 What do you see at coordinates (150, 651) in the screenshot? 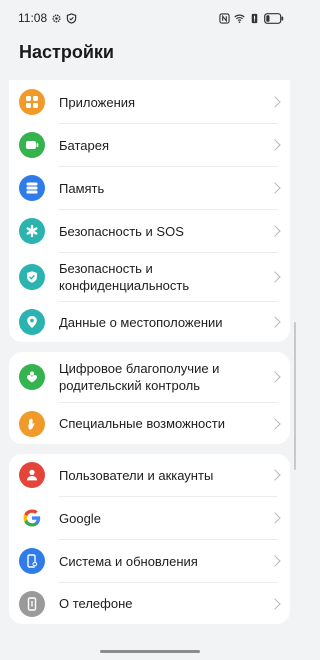
I see `home-indicator` at bounding box center [150, 651].